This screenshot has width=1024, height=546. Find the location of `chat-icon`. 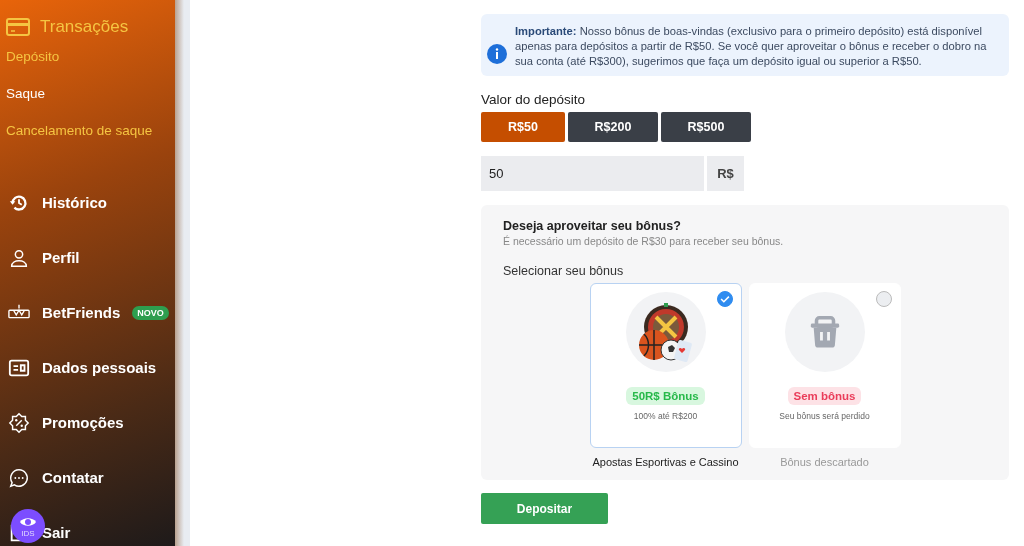

chat-icon is located at coordinates (19, 477).